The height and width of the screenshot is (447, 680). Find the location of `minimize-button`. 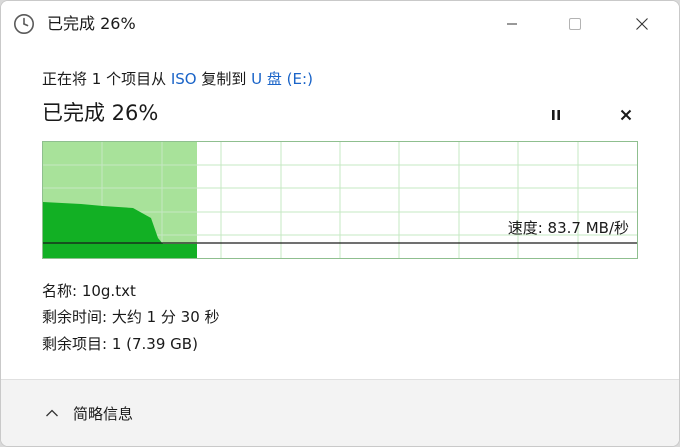

minimize-button is located at coordinates (512, 24).